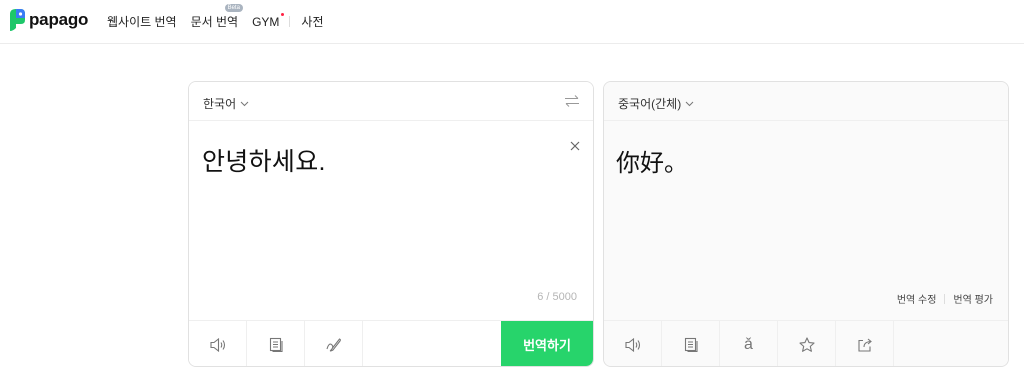 This screenshot has width=1024, height=375. I want to click on source-language-label: 한국어, so click(220, 104).